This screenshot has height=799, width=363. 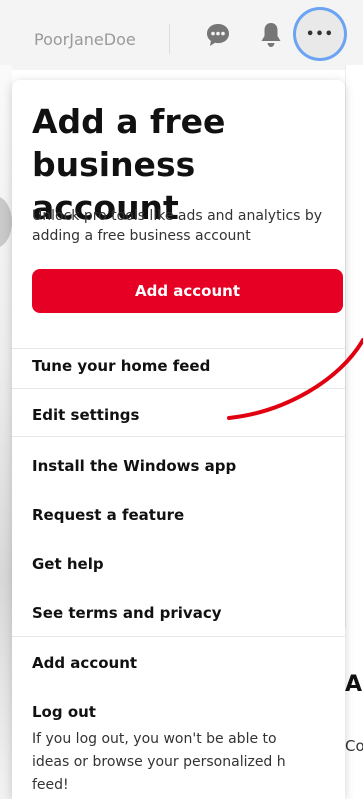 I want to click on chat-bubble-icon-svg, so click(x=218, y=35).